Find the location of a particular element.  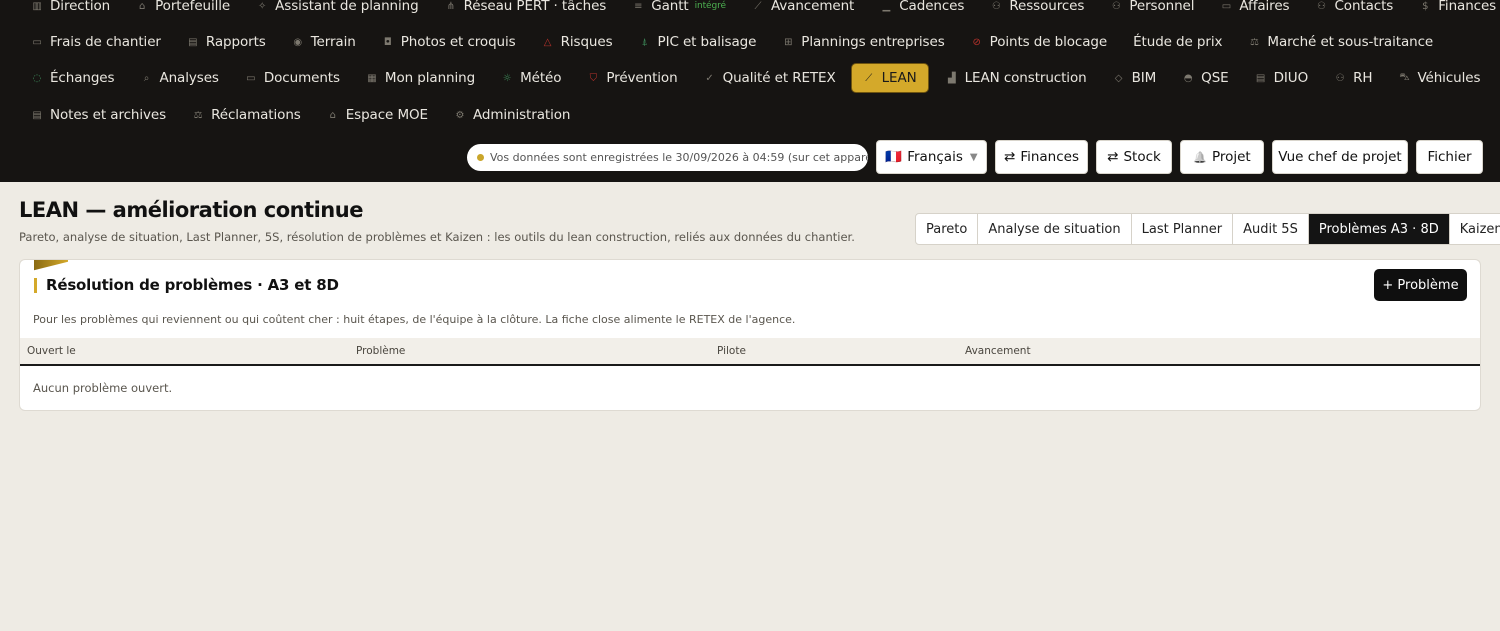

finances-button: ⇄ Finances is located at coordinates (1041, 157).